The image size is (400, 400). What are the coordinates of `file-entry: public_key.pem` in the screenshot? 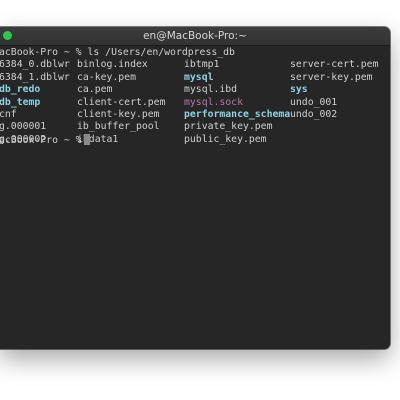 It's located at (225, 139).